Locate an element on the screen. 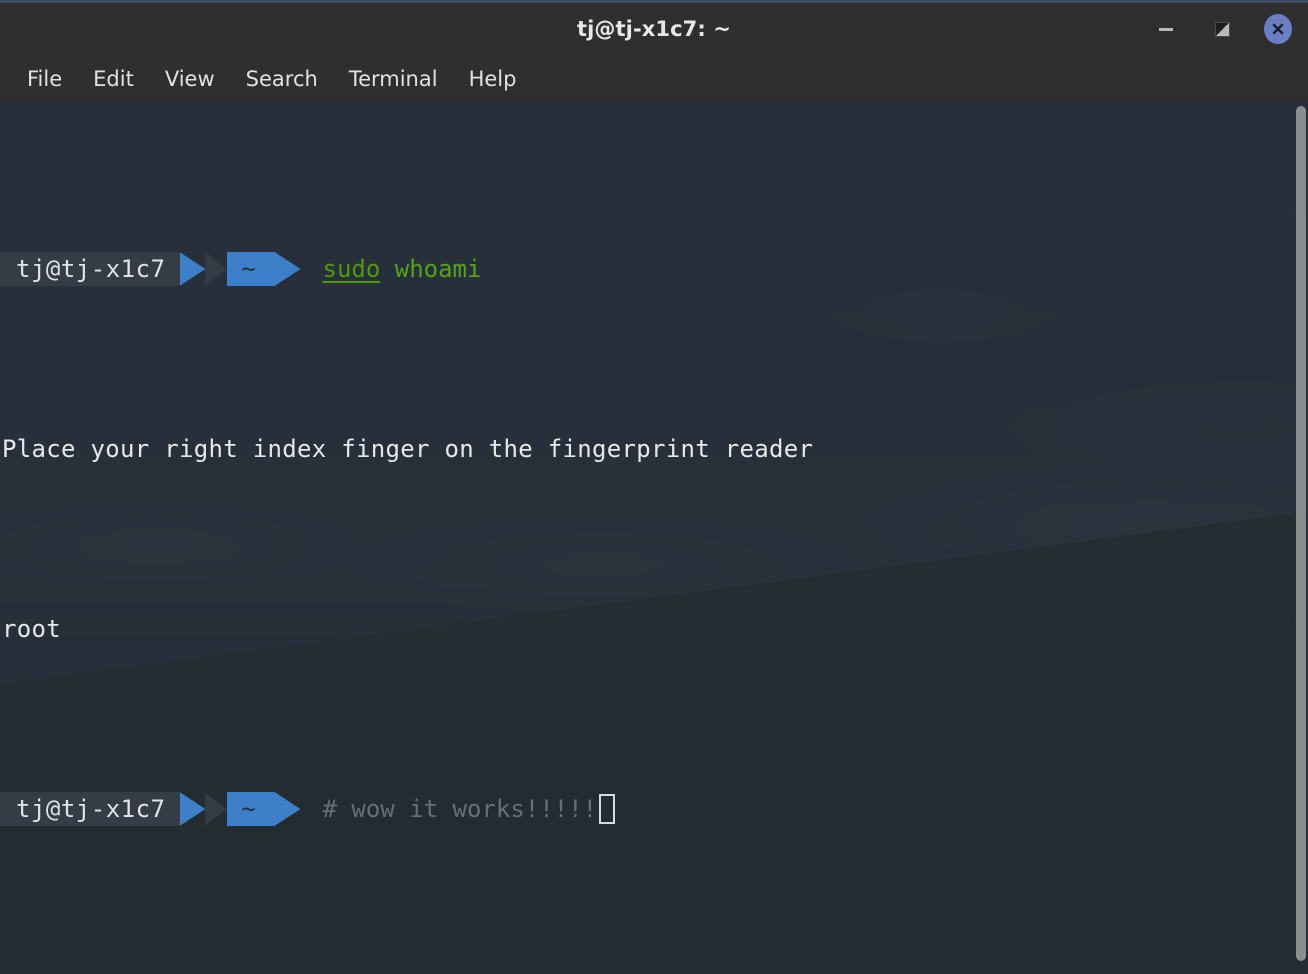 The height and width of the screenshot is (974, 1308). prompt-host-segment: tj@tj-x1c7 is located at coordinates (90, 269).